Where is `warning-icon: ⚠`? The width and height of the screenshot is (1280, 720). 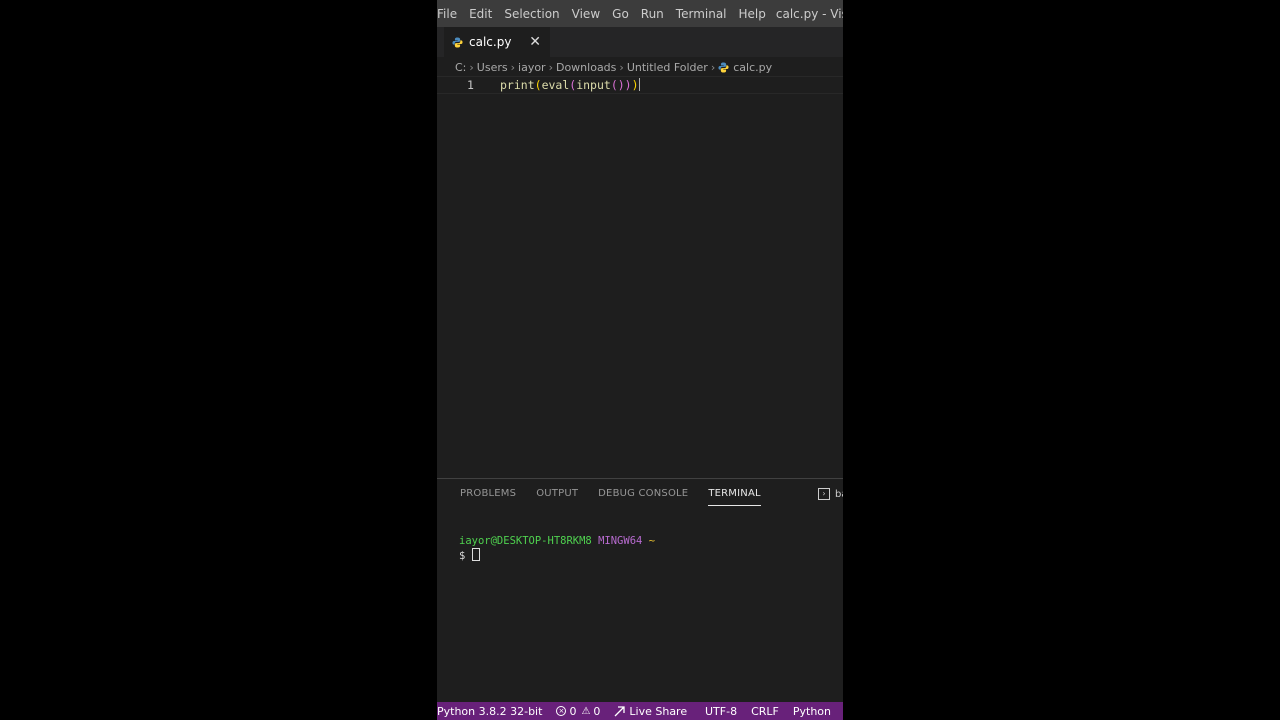 warning-icon: ⚠ is located at coordinates (586, 711).